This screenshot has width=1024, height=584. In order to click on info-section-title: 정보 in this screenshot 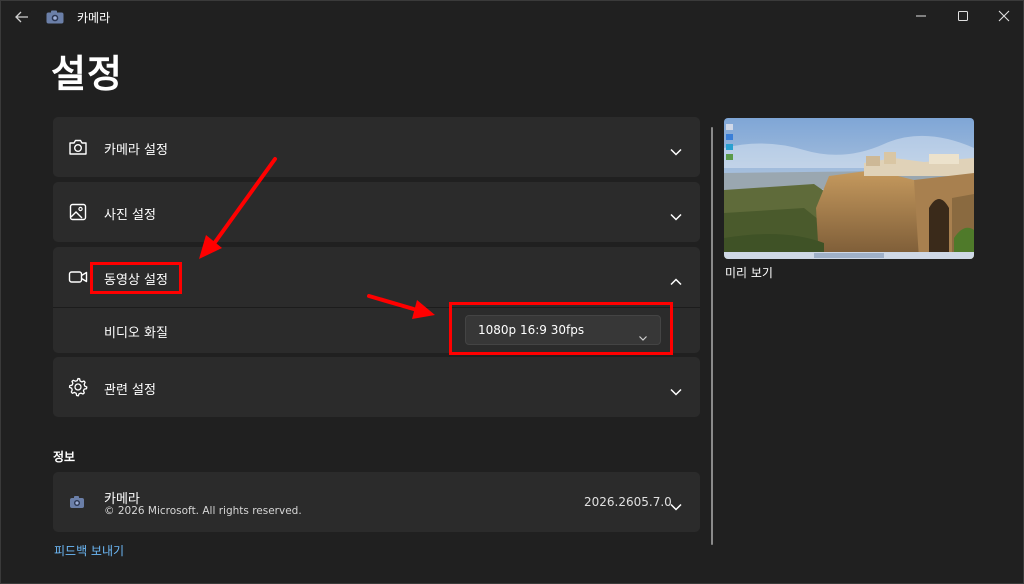, I will do `click(64, 457)`.